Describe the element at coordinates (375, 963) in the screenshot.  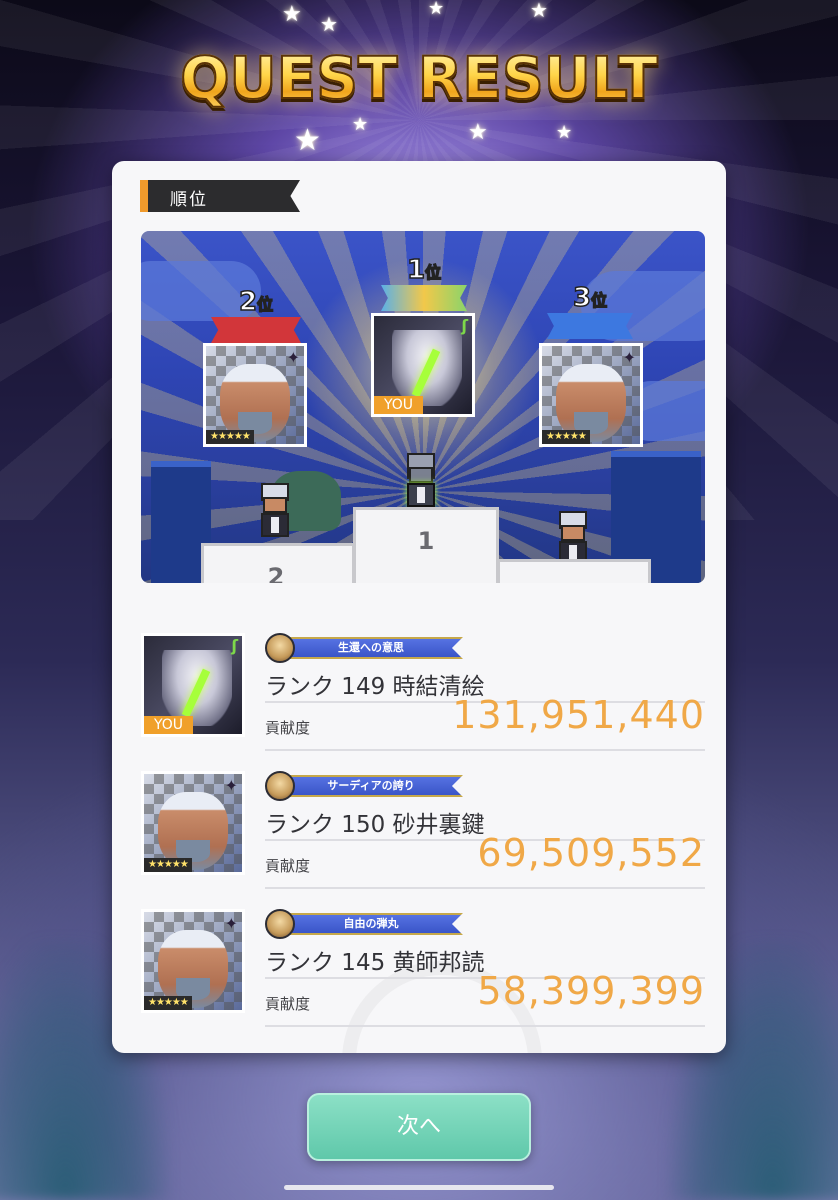
I see `player-name: ランク 145 黄師邦読` at that location.